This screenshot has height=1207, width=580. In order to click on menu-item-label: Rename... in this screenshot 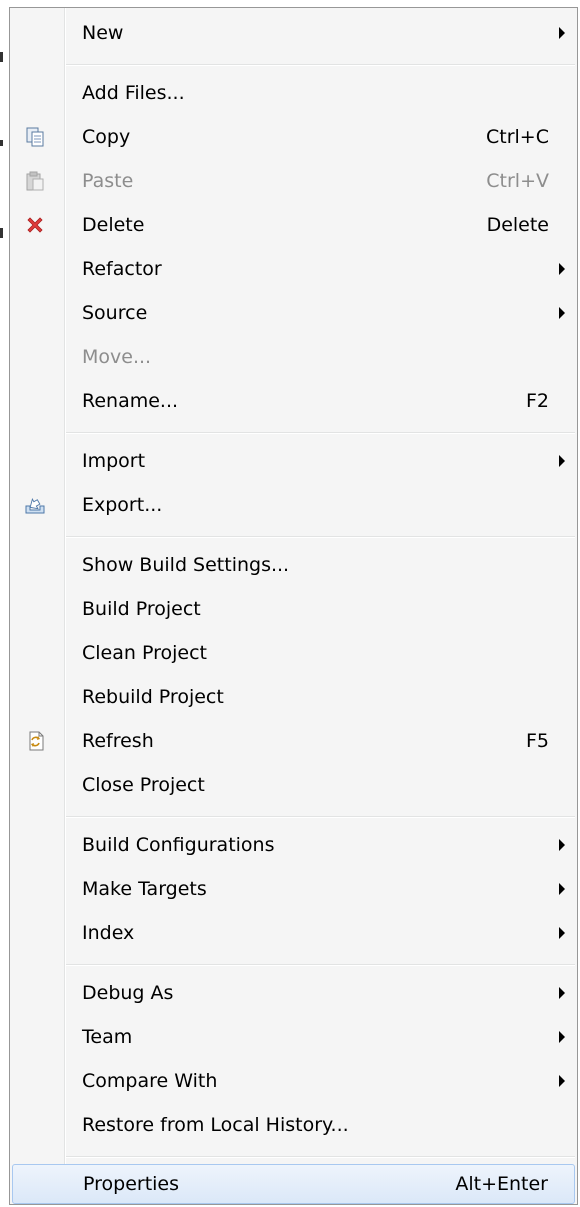, I will do `click(130, 401)`.